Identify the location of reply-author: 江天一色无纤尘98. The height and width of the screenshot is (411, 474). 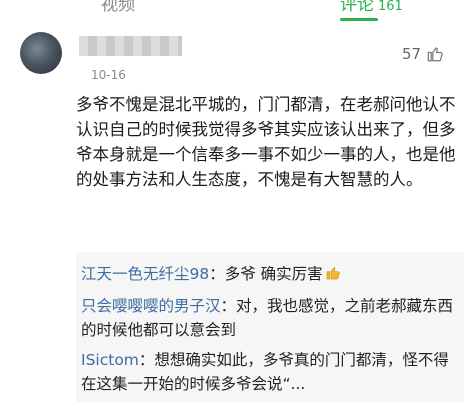
(145, 274).